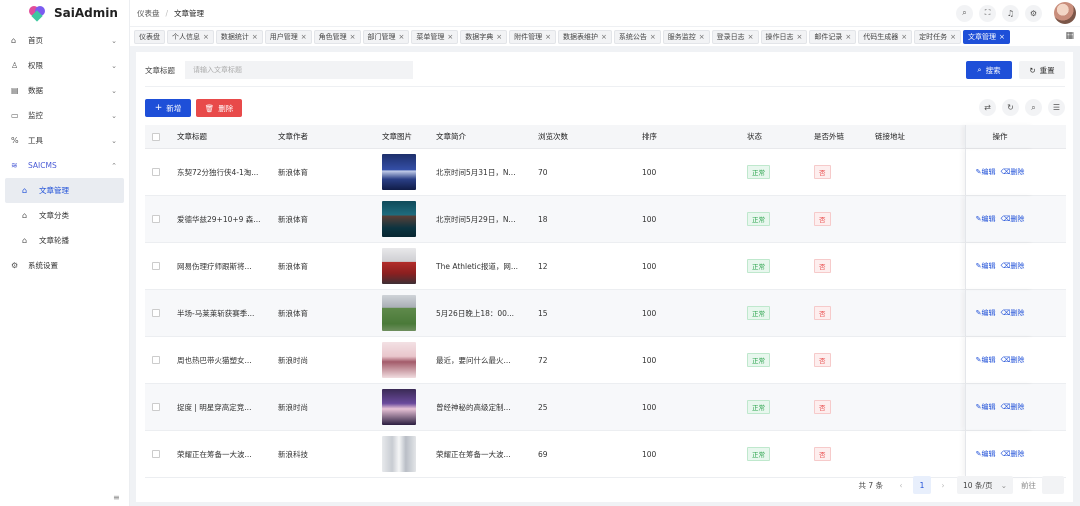 Image resolution: width=1080 pixels, height=506 pixels. Describe the element at coordinates (833, 36) in the screenshot. I see `tab-item: 邮件记录 ×` at that location.